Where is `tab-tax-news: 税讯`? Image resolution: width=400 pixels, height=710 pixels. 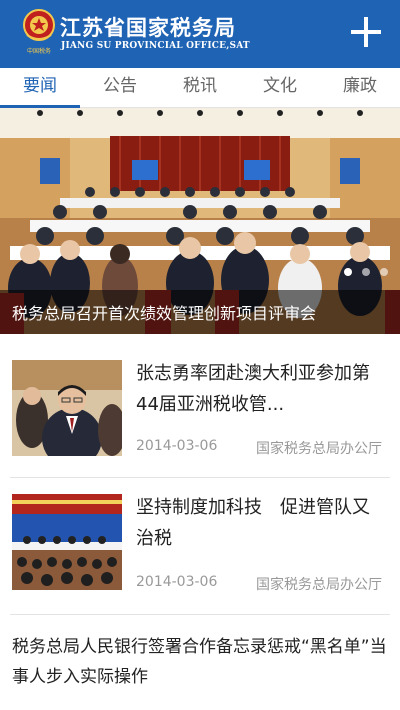 tab-tax-news: 税讯 is located at coordinates (200, 87).